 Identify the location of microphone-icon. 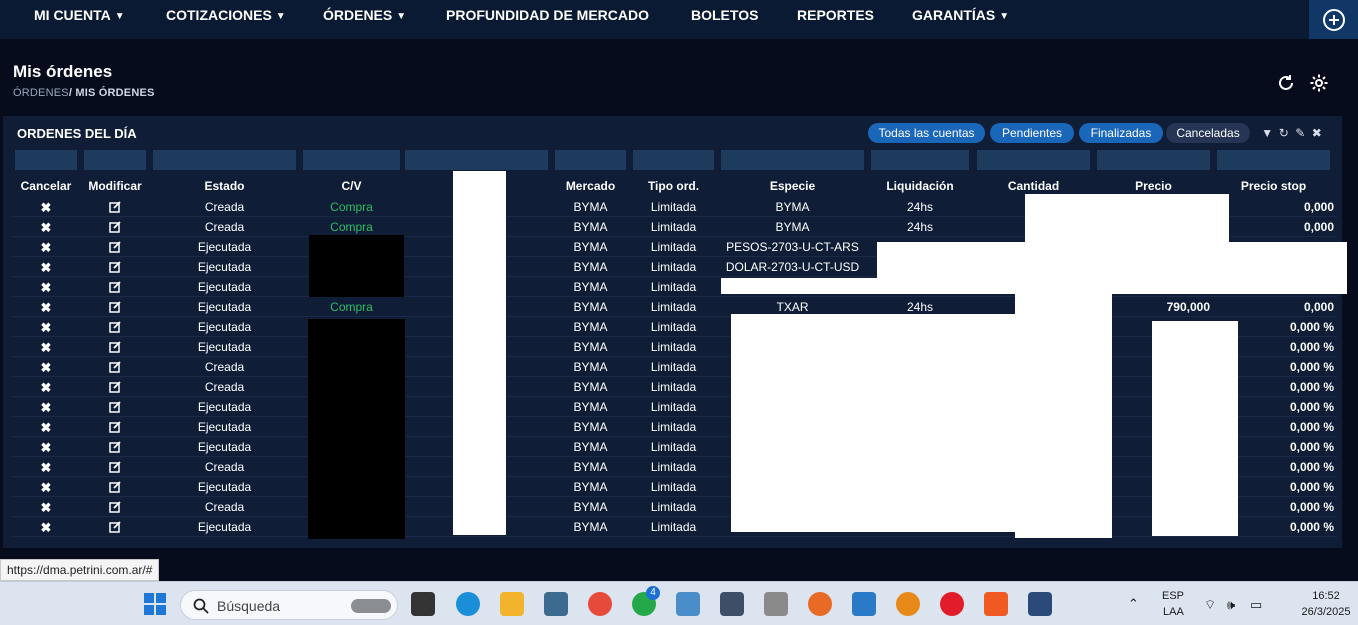
(776, 604).